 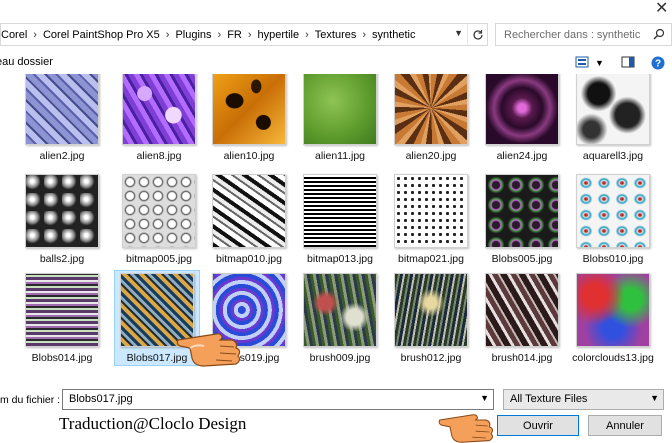 I want to click on file-name: Blobs010.jpg, so click(x=613, y=259).